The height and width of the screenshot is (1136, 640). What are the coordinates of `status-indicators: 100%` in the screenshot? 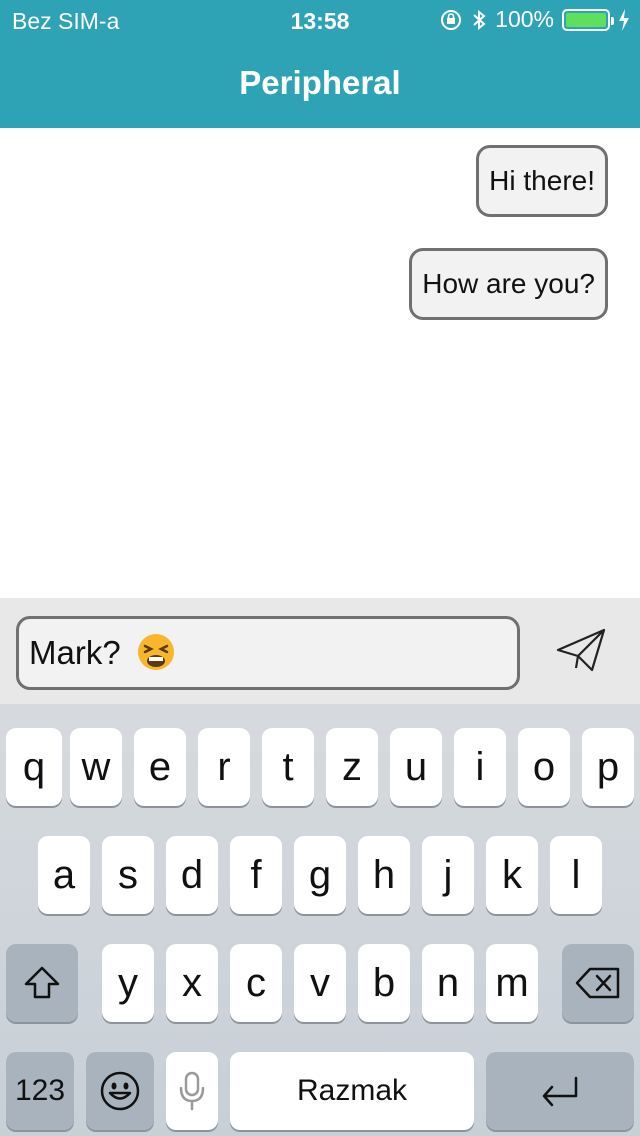 It's located at (534, 19).